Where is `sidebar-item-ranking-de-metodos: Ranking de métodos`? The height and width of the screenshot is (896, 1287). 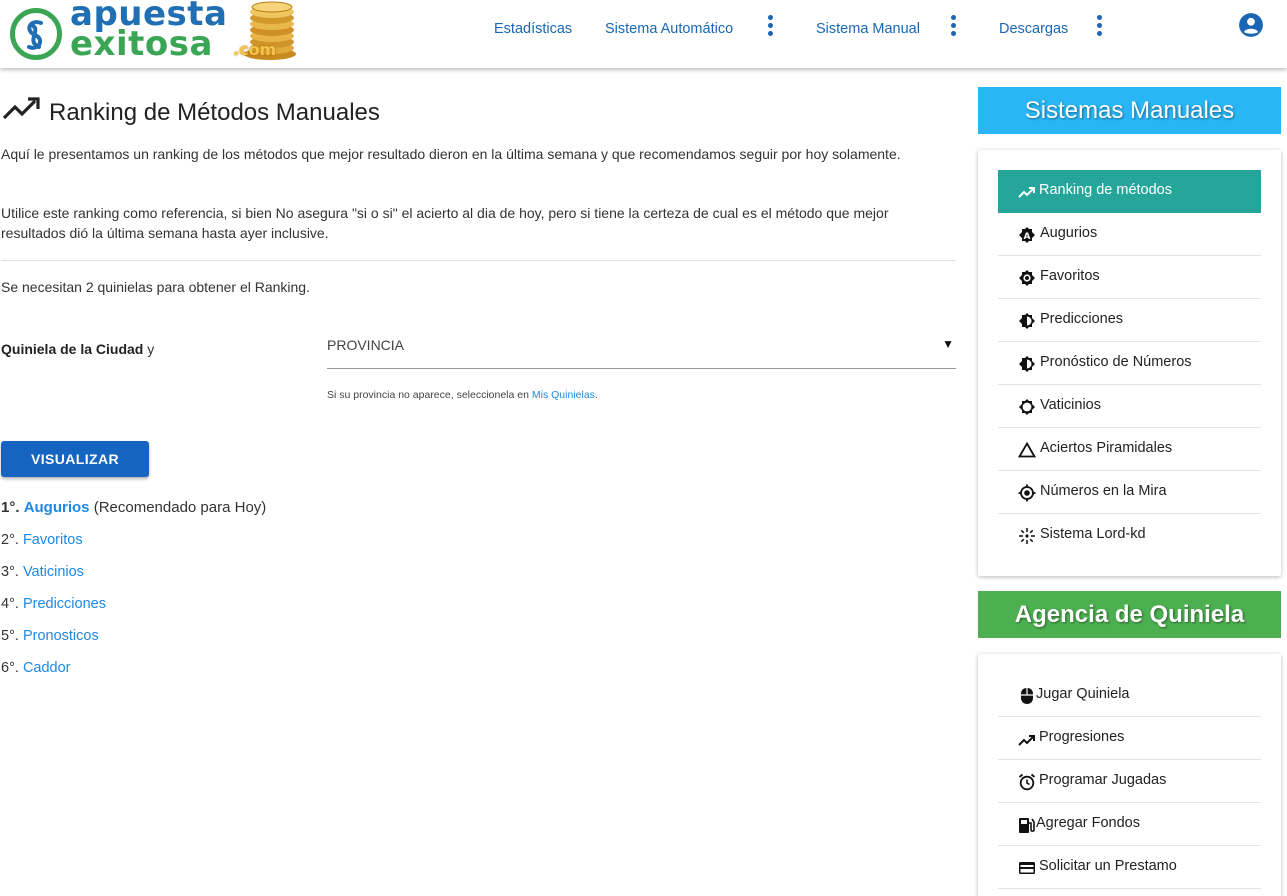
sidebar-item-ranking-de-metodos: Ranking de métodos is located at coordinates (1129, 191).